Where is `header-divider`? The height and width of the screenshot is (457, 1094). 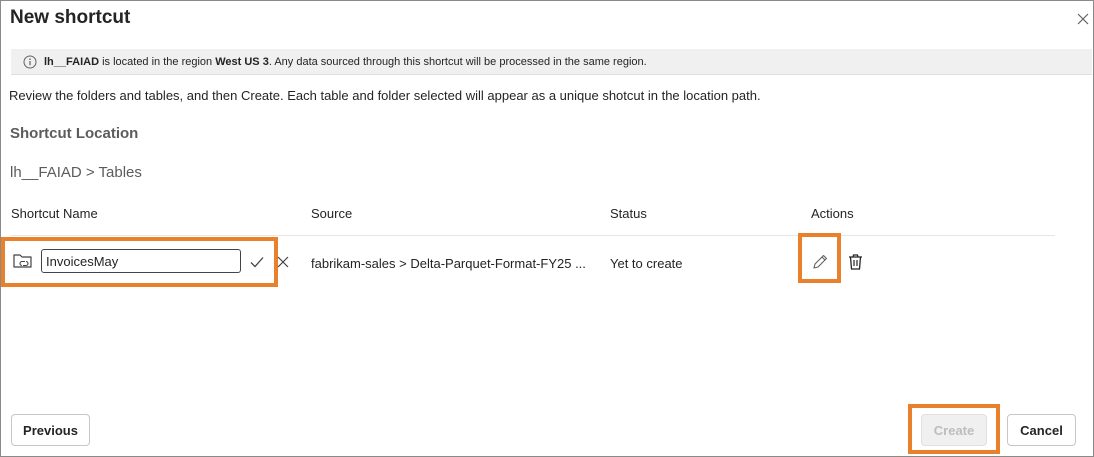 header-divider is located at coordinates (533, 235).